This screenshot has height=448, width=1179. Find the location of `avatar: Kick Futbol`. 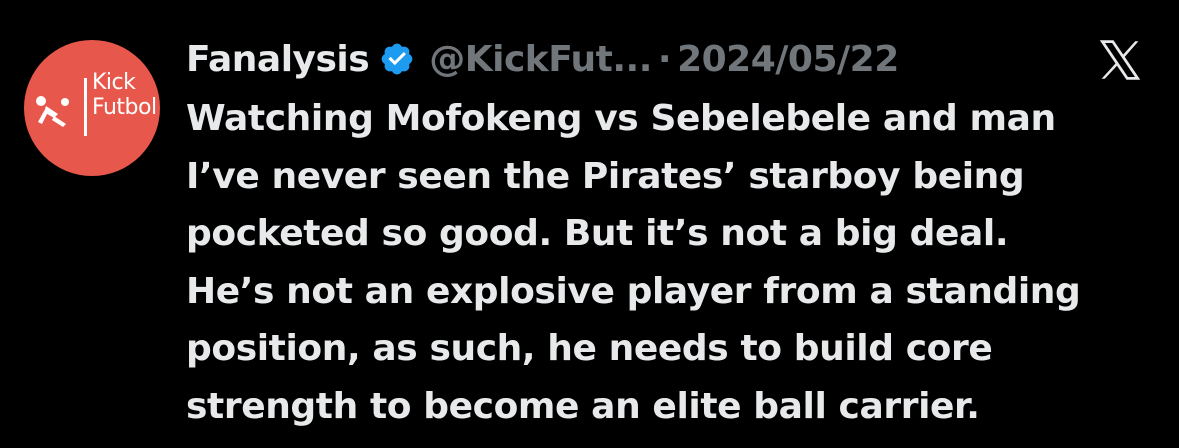

avatar: Kick Futbol is located at coordinates (92, 108).